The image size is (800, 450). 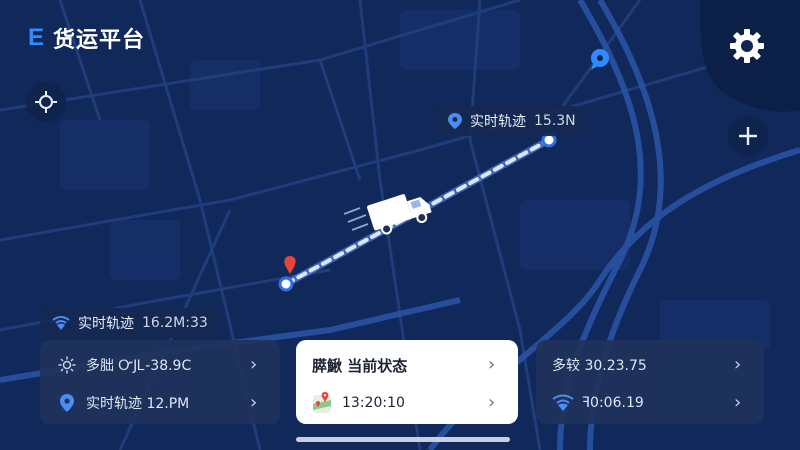 I want to click on info-row-weather-text: 多胐 ᏅJᏞ-38.9C, so click(x=139, y=366).